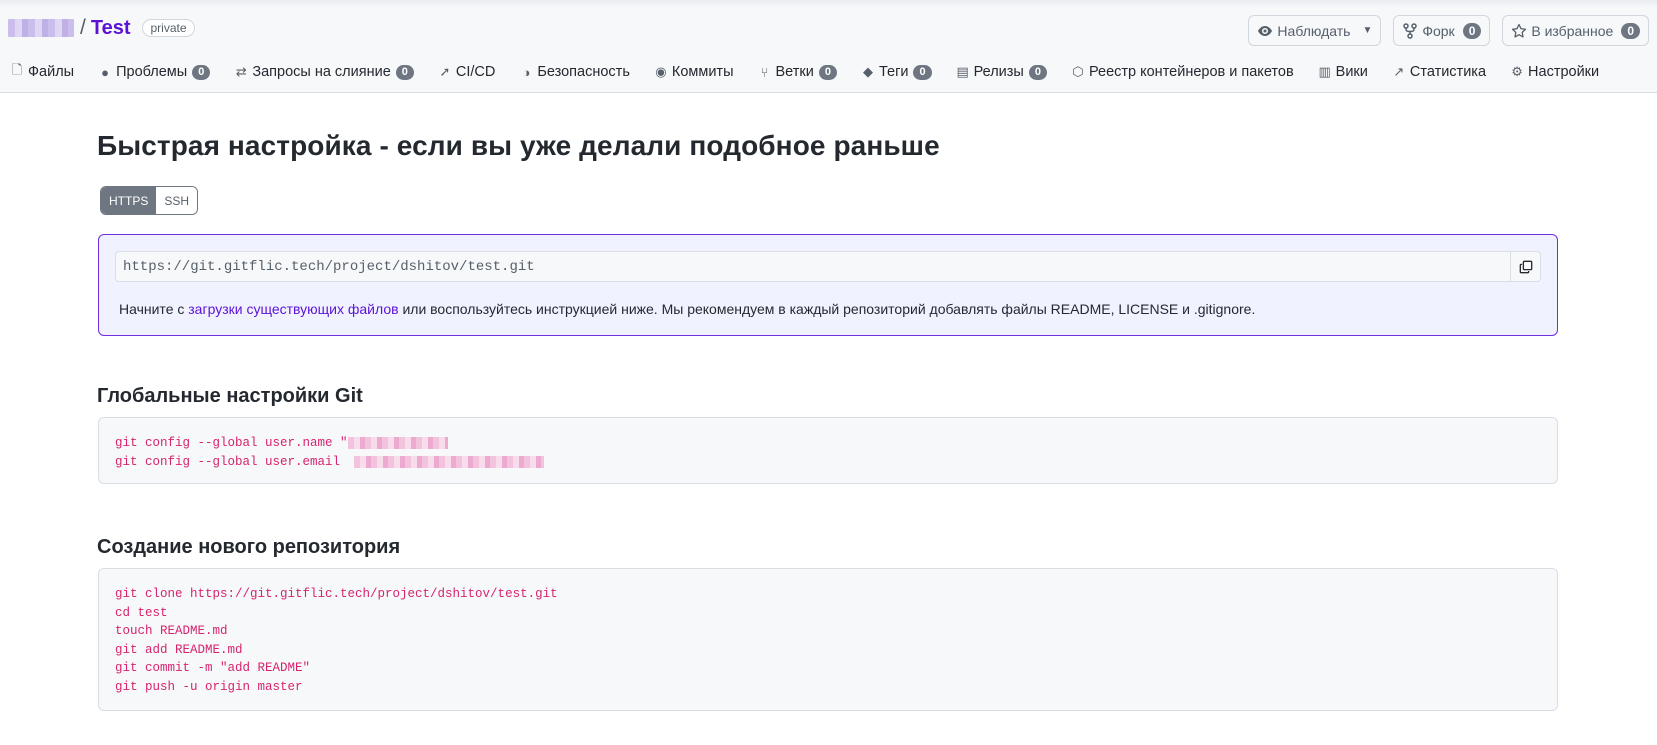 The height and width of the screenshot is (745, 1657). I want to click on watch-button: Наблюдать ▼, so click(1315, 30).